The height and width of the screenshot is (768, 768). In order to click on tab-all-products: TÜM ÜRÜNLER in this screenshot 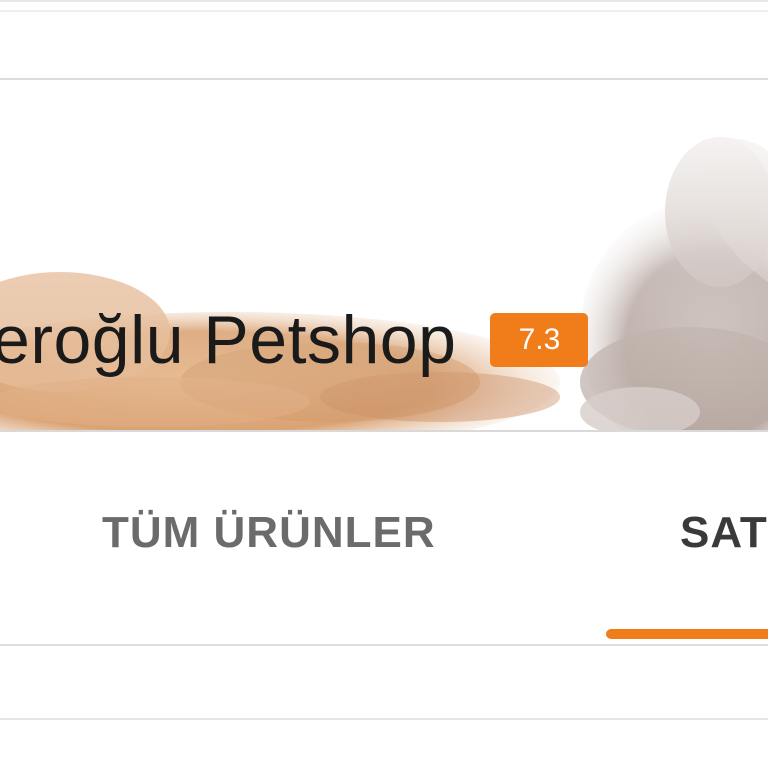, I will do `click(269, 533)`.